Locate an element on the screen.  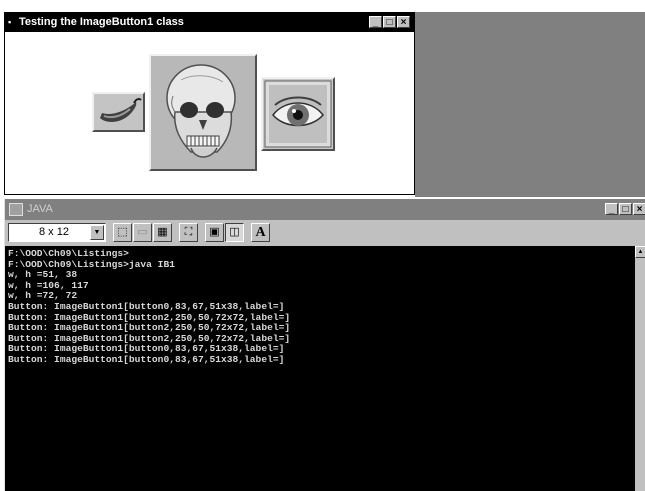
console-vertical-scrollbar: ▲ is located at coordinates (640, 368).